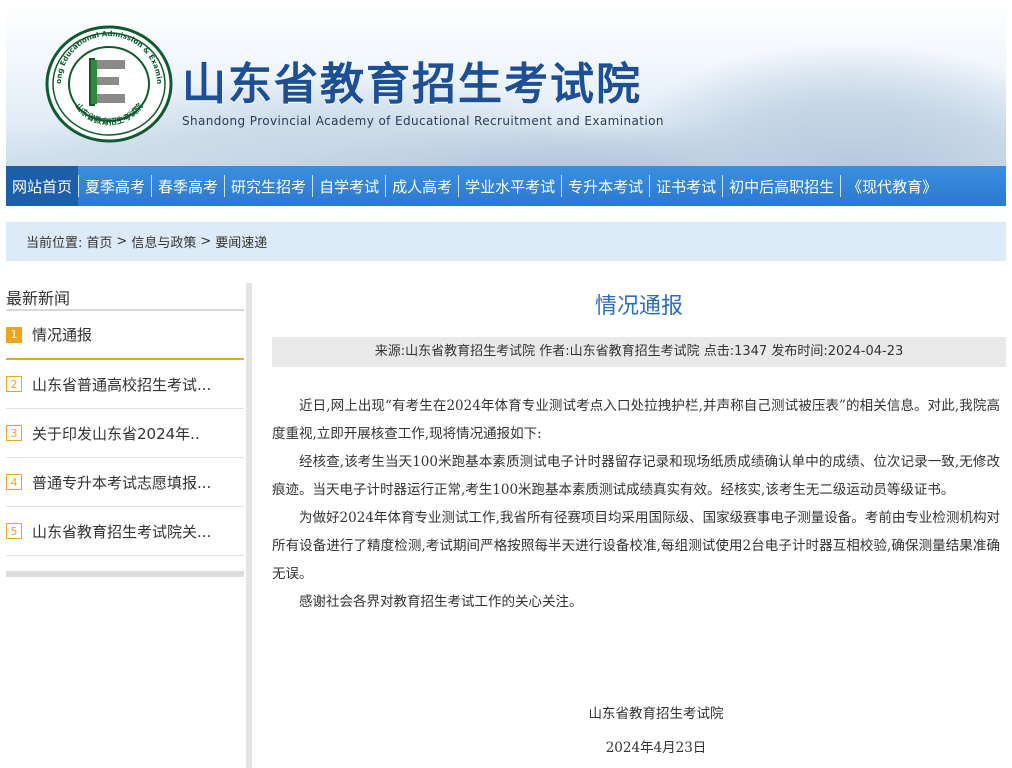  What do you see at coordinates (656, 748) in the screenshot?
I see `article-date: 2024年4月23日` at bounding box center [656, 748].